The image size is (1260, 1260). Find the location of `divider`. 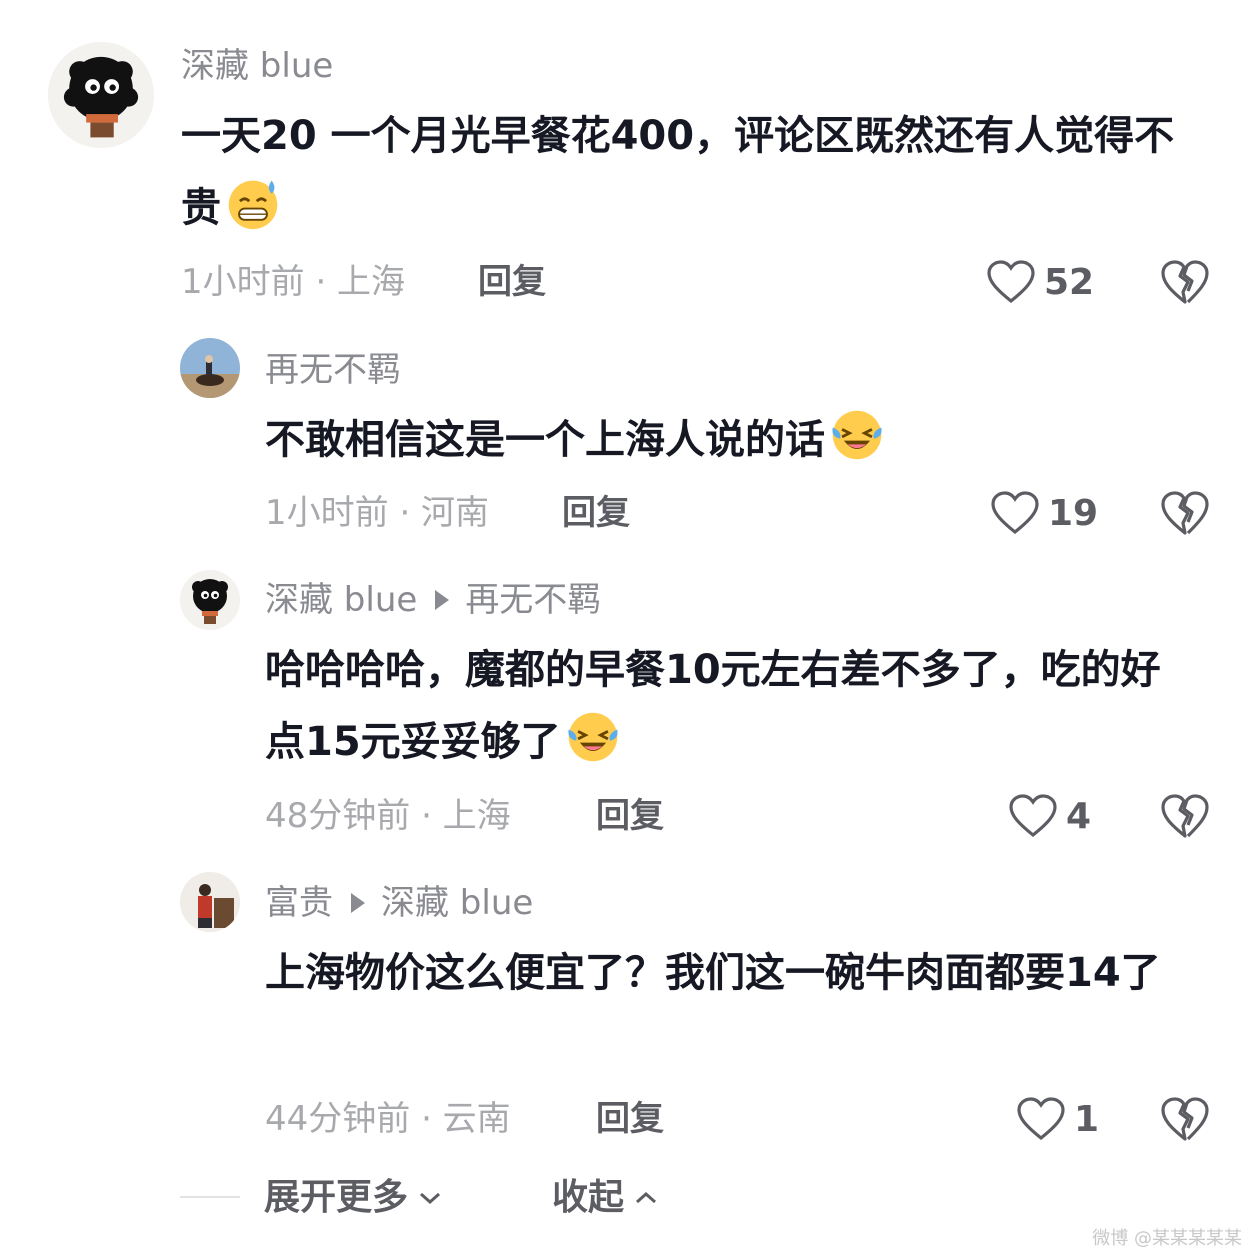

divider is located at coordinates (210, 1197).